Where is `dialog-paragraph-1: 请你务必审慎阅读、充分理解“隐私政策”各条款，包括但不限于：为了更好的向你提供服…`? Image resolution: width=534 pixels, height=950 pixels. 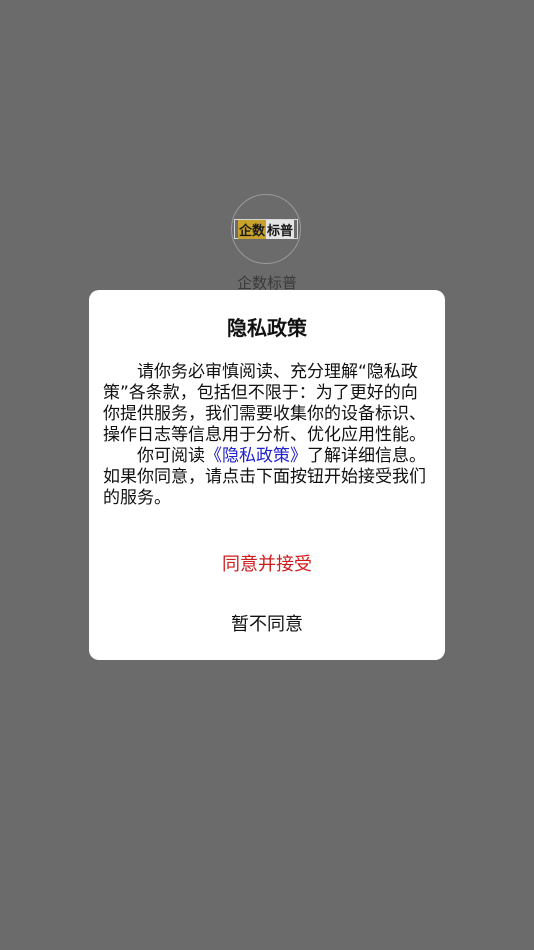 dialog-paragraph-1: 请你务必审慎阅读、充分理解“隐私政策”各条款，包括但不限于：为了更好的向你提供服… is located at coordinates (264, 403).